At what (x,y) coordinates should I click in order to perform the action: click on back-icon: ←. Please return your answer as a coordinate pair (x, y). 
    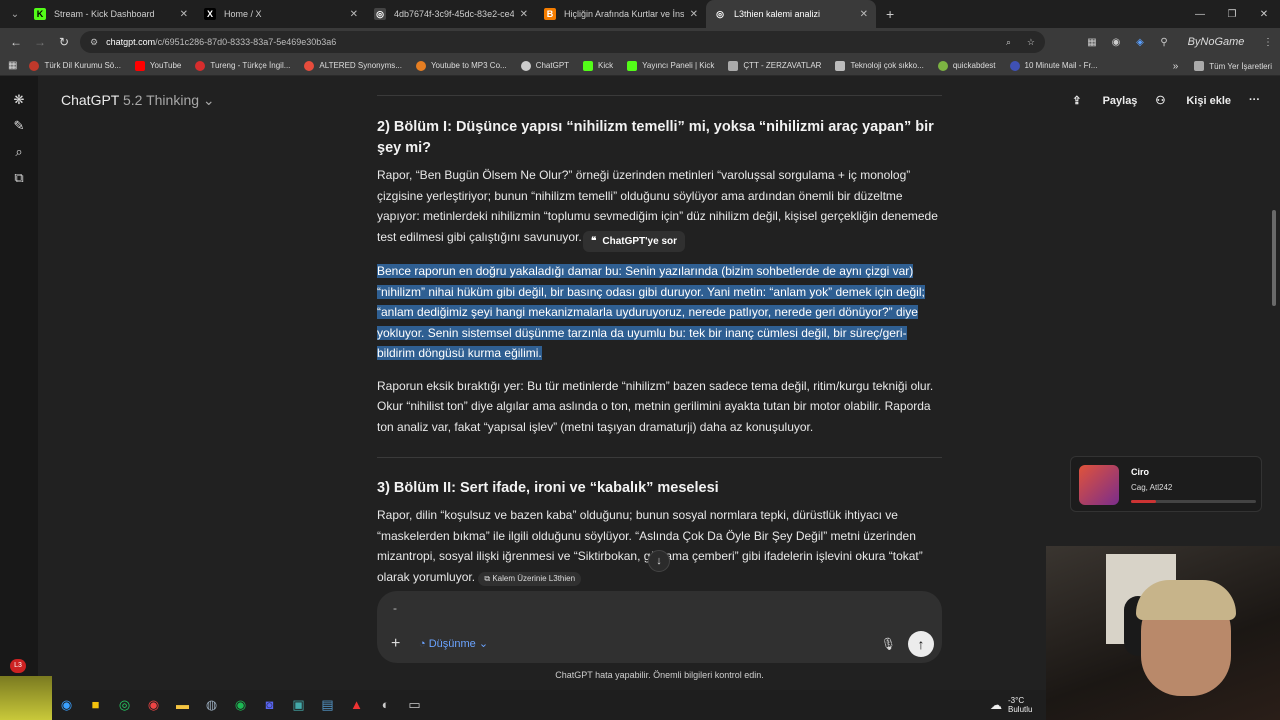
    Looking at the image, I should click on (16, 42).